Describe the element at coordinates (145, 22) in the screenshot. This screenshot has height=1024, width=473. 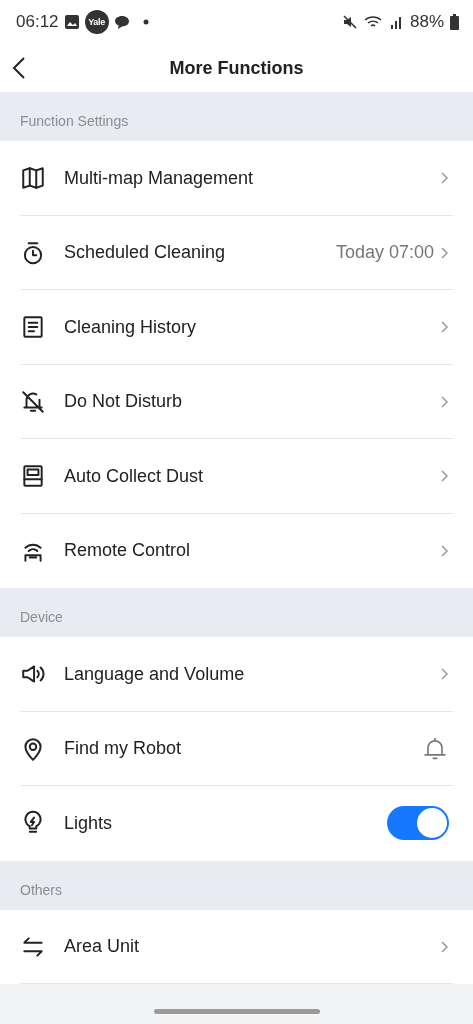
I see `dot-icon` at that location.